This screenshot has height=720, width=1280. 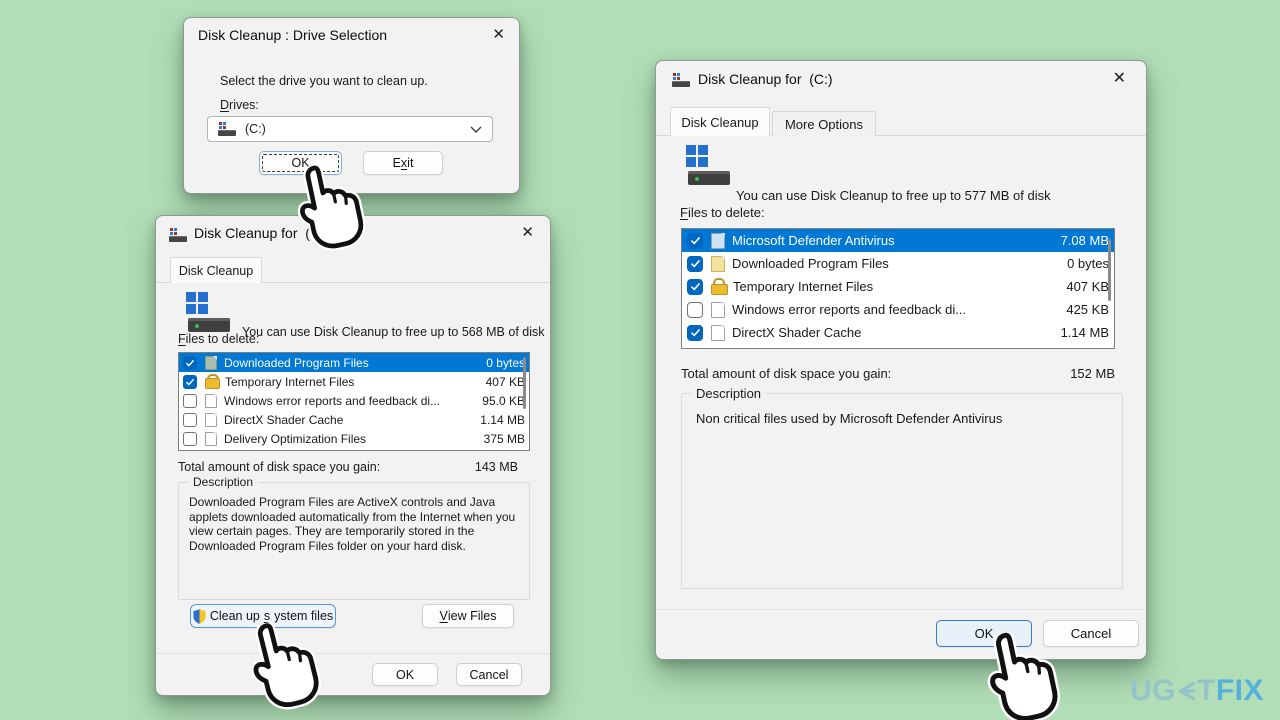 I want to click on chevron-down-icon, so click(x=476, y=129).